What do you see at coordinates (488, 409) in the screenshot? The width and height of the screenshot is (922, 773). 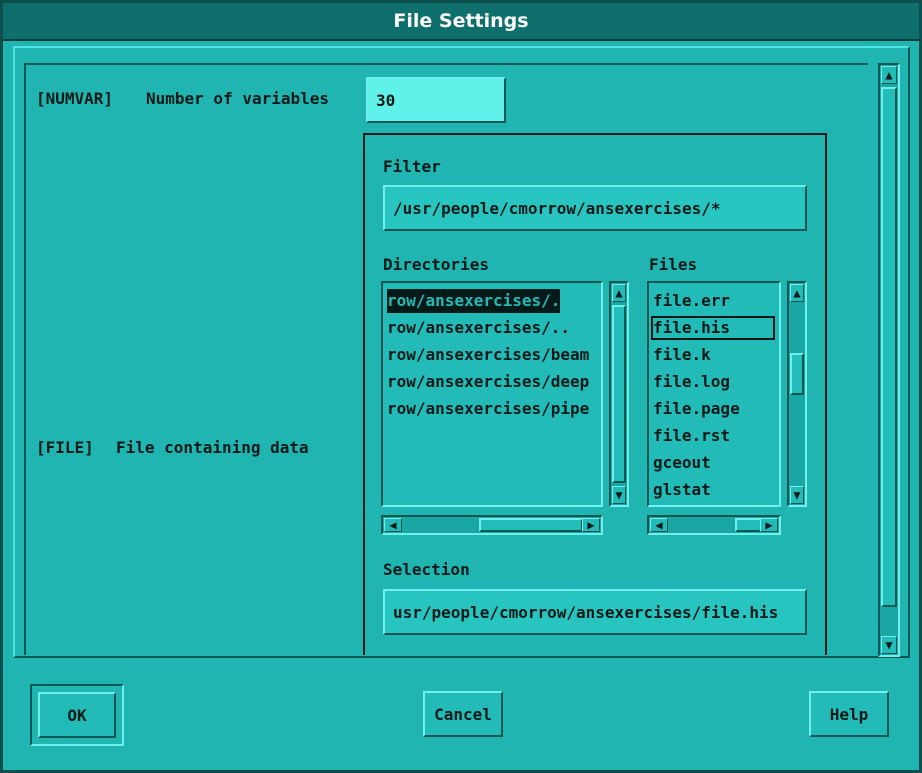 I see `directory-item: row/ansexercises/pipe` at bounding box center [488, 409].